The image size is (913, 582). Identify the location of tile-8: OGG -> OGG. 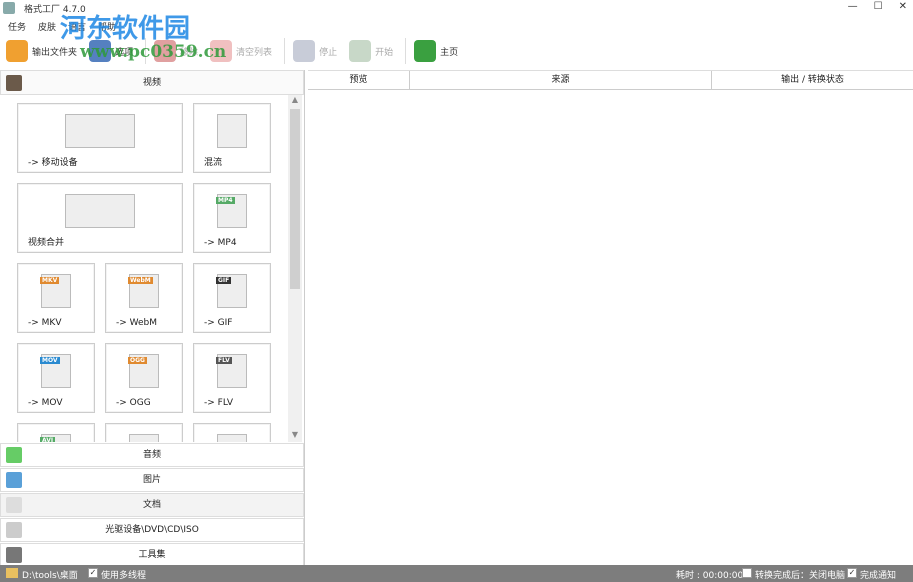
(144, 378).